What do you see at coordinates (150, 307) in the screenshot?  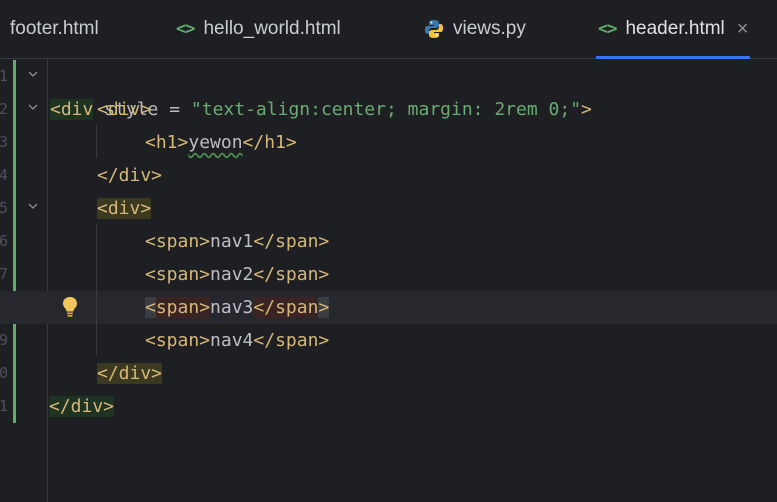 I see `code-token-tag: <` at bounding box center [150, 307].